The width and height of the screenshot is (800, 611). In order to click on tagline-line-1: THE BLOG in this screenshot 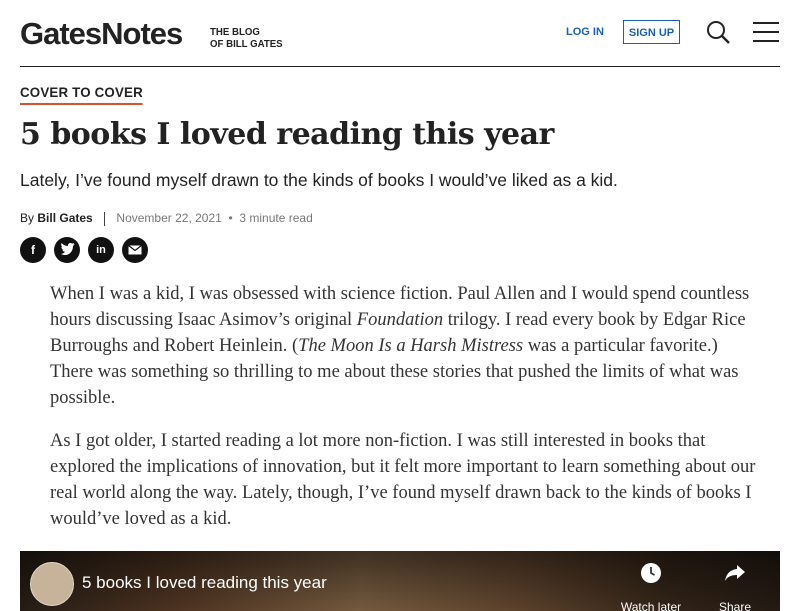, I will do `click(235, 32)`.